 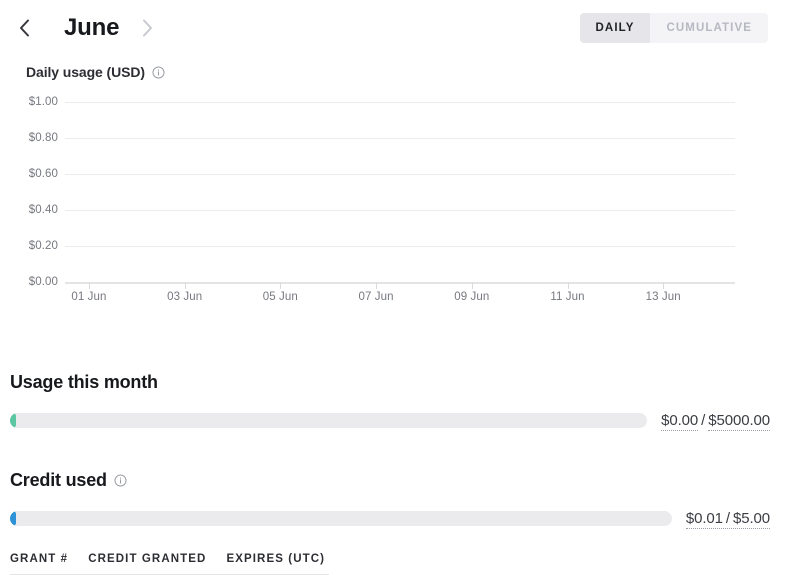 I want to click on usage-heading: Usage this month, so click(x=390, y=382).